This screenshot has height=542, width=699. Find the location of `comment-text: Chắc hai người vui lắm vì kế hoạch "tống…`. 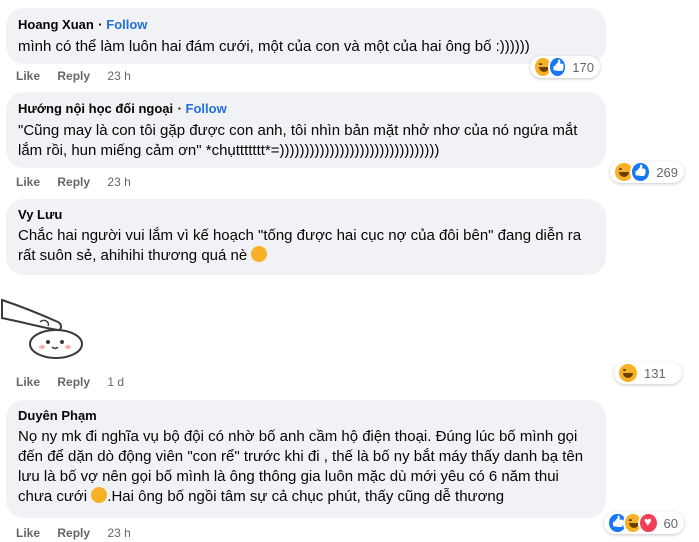

comment-text: Chắc hai người vui lắm vì kế hoạch "tống… is located at coordinates (307, 246).